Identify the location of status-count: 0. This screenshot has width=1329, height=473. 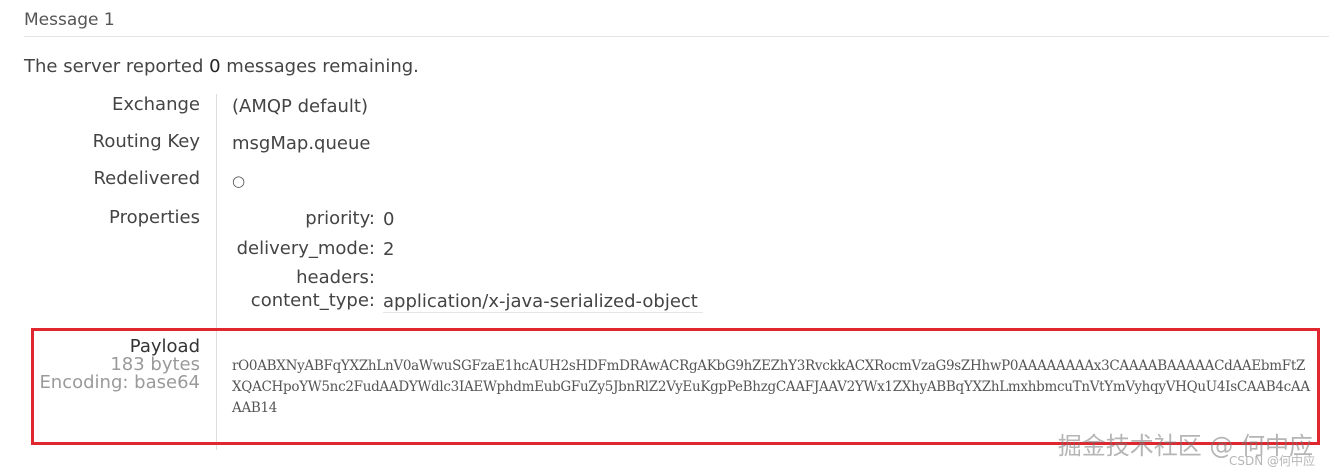
(215, 66).